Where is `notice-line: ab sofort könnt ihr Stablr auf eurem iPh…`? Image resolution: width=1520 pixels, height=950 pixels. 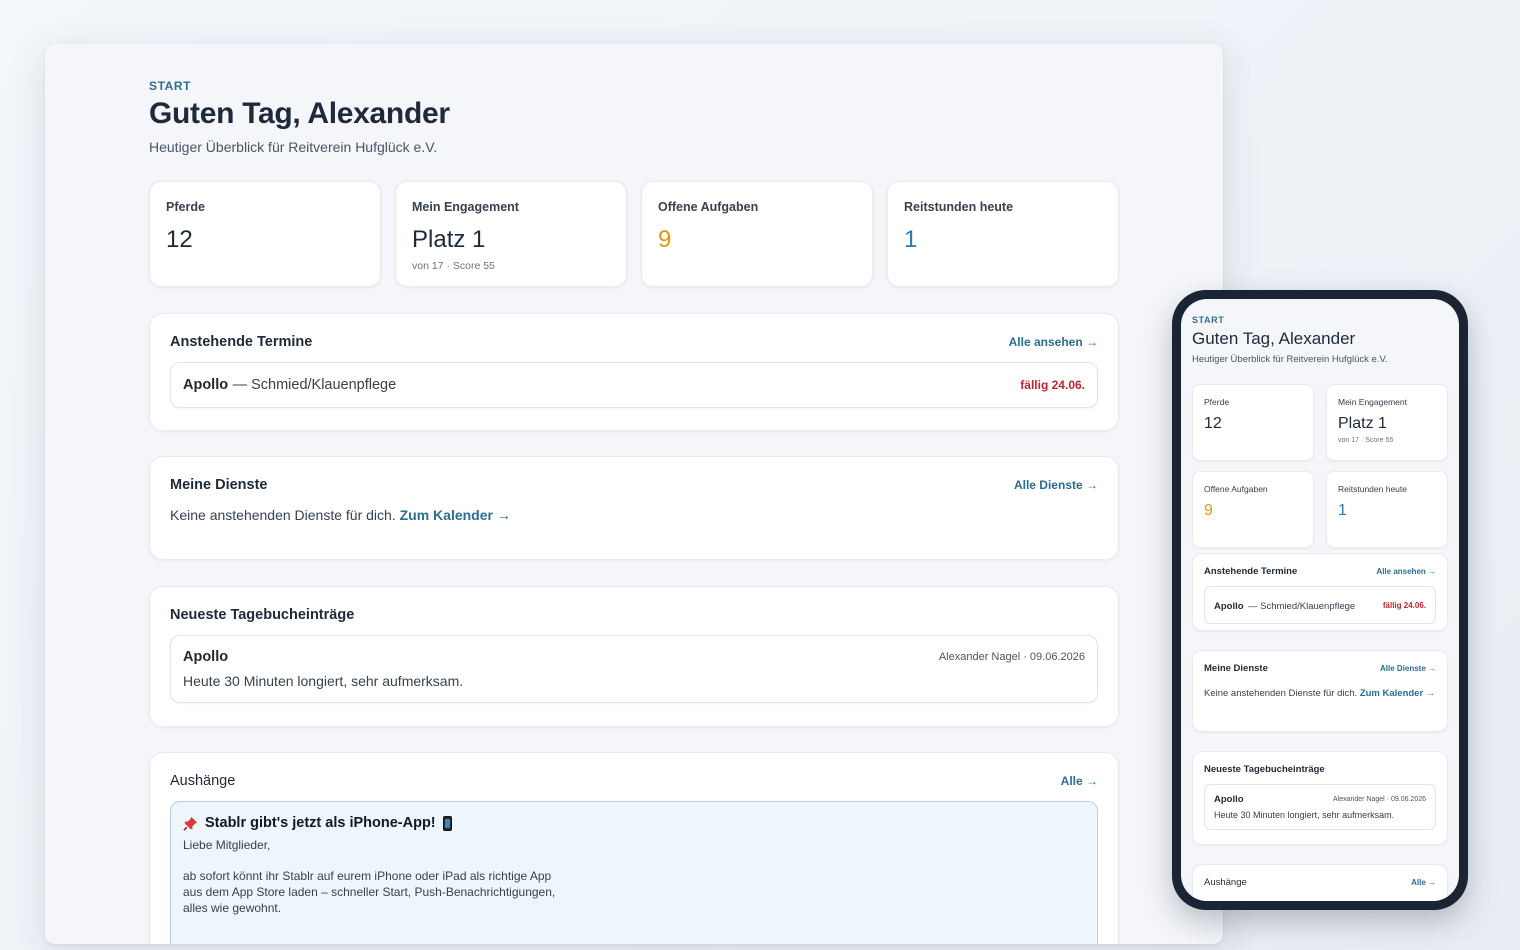 notice-line: ab sofort könnt ihr Stablr auf eurem iPh… is located at coordinates (367, 876).